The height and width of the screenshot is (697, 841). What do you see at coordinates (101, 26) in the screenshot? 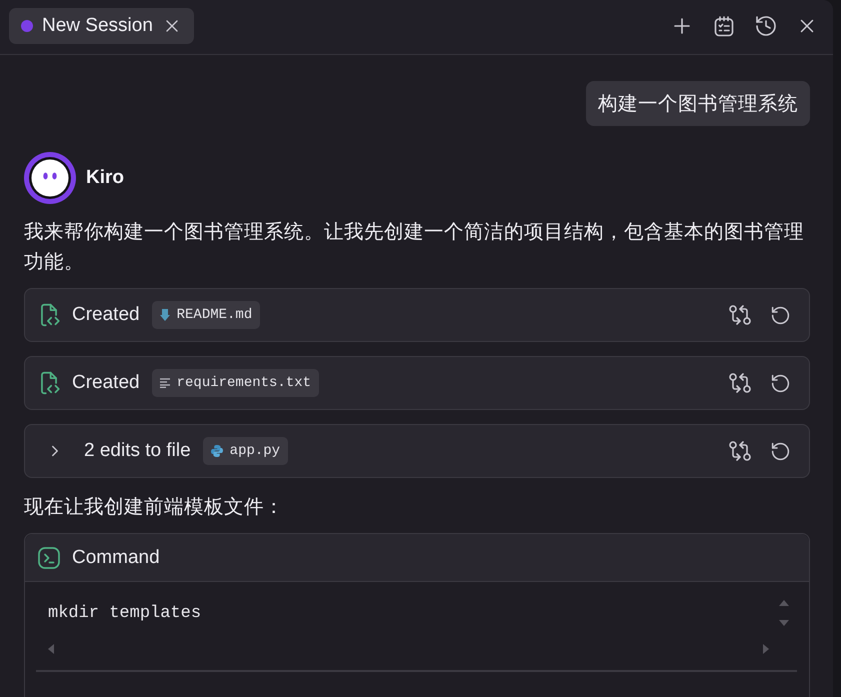
I see `session-tab: New Session` at bounding box center [101, 26].